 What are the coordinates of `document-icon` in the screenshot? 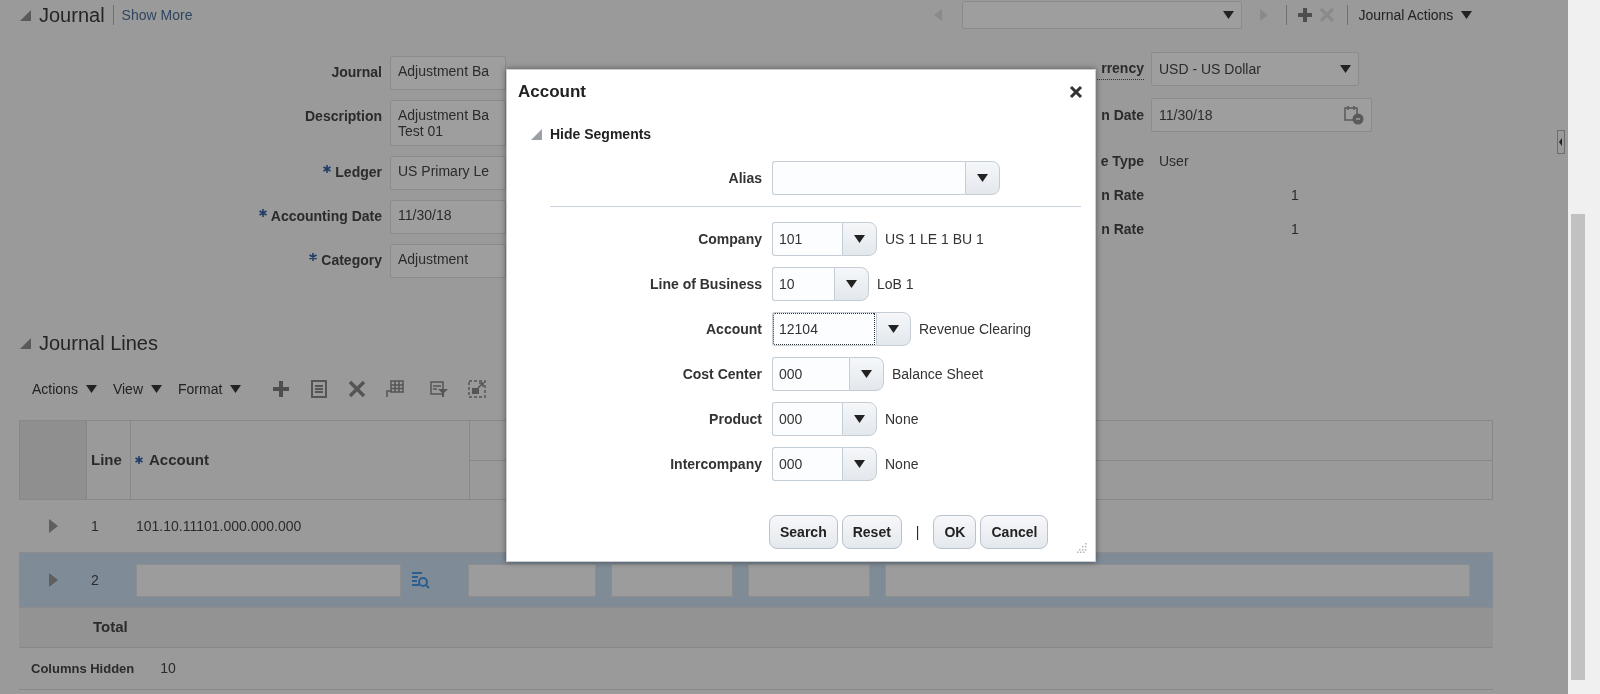 It's located at (319, 389).